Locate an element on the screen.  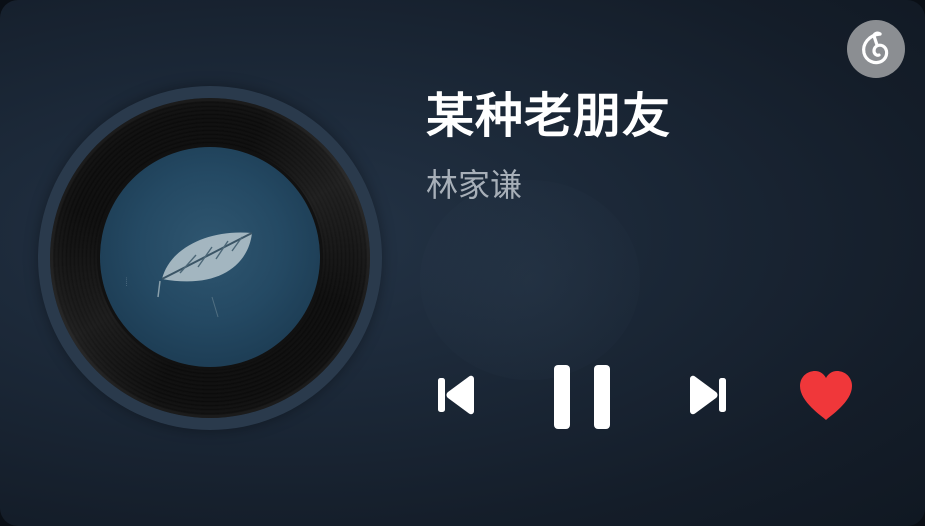
background-glow is located at coordinates (530, 280).